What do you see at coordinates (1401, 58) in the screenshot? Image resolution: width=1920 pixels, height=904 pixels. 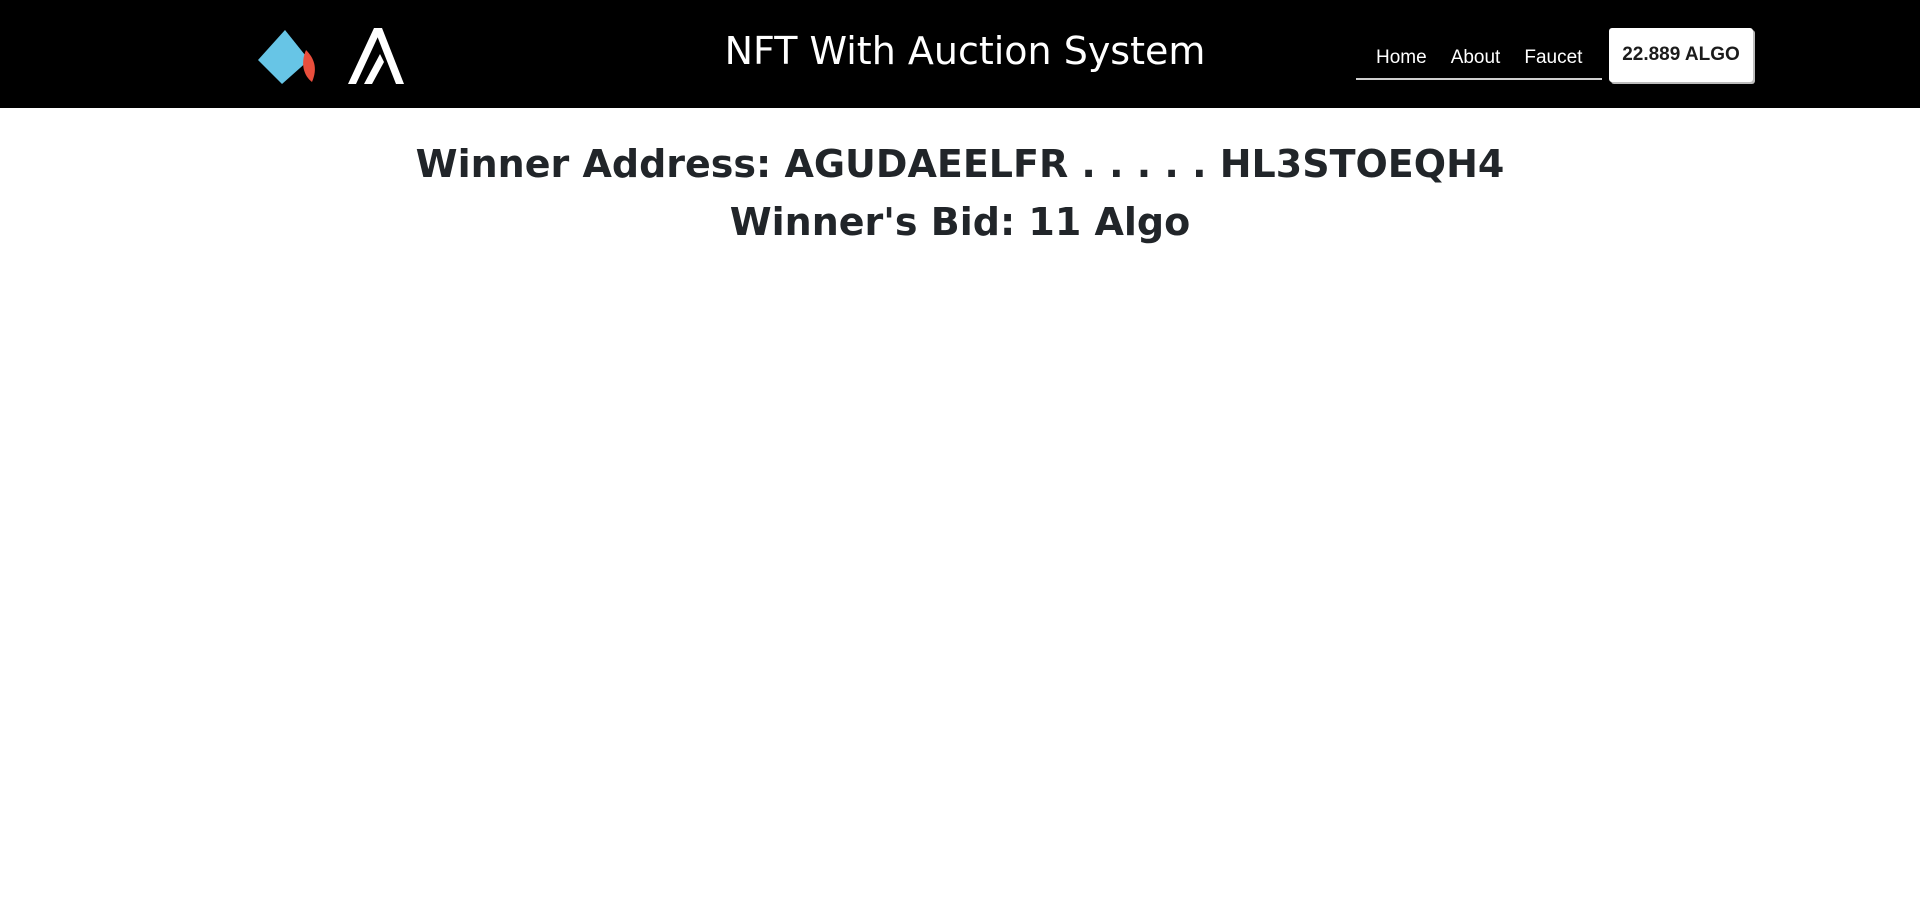 I see `nav-home-link: Home` at bounding box center [1401, 58].